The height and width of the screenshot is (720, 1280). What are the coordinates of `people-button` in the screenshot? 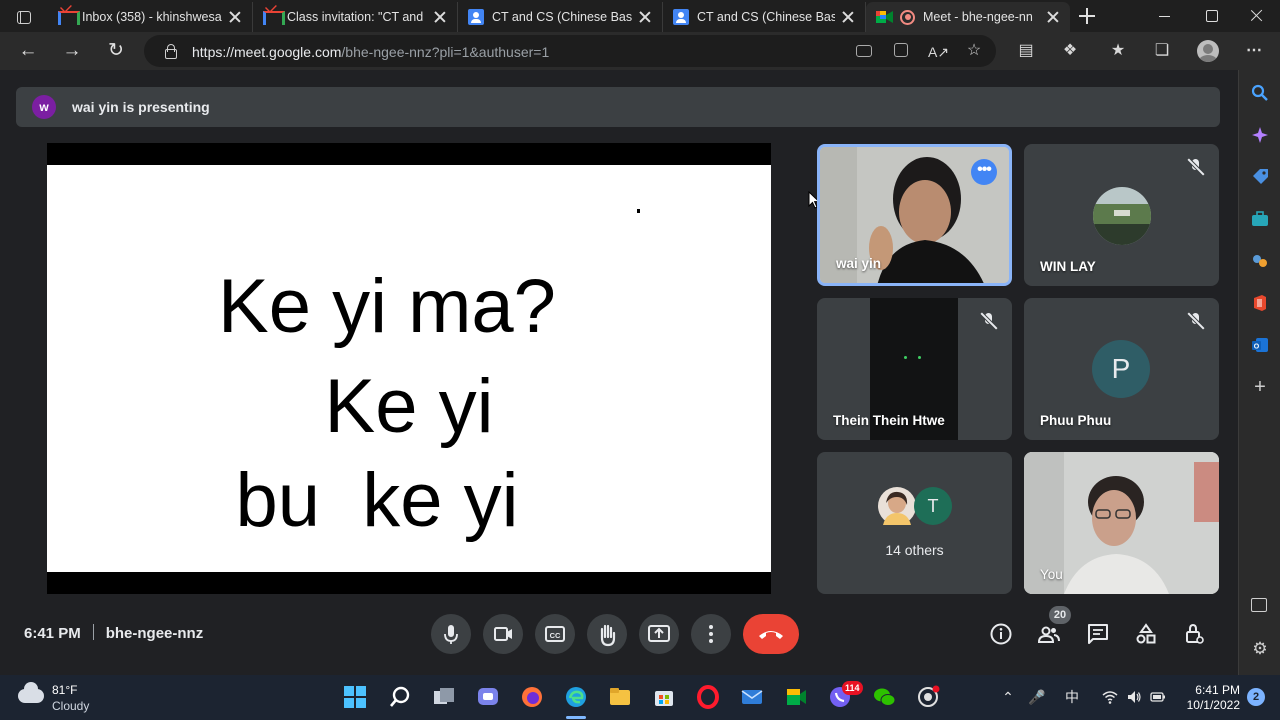 It's located at (1049, 634).